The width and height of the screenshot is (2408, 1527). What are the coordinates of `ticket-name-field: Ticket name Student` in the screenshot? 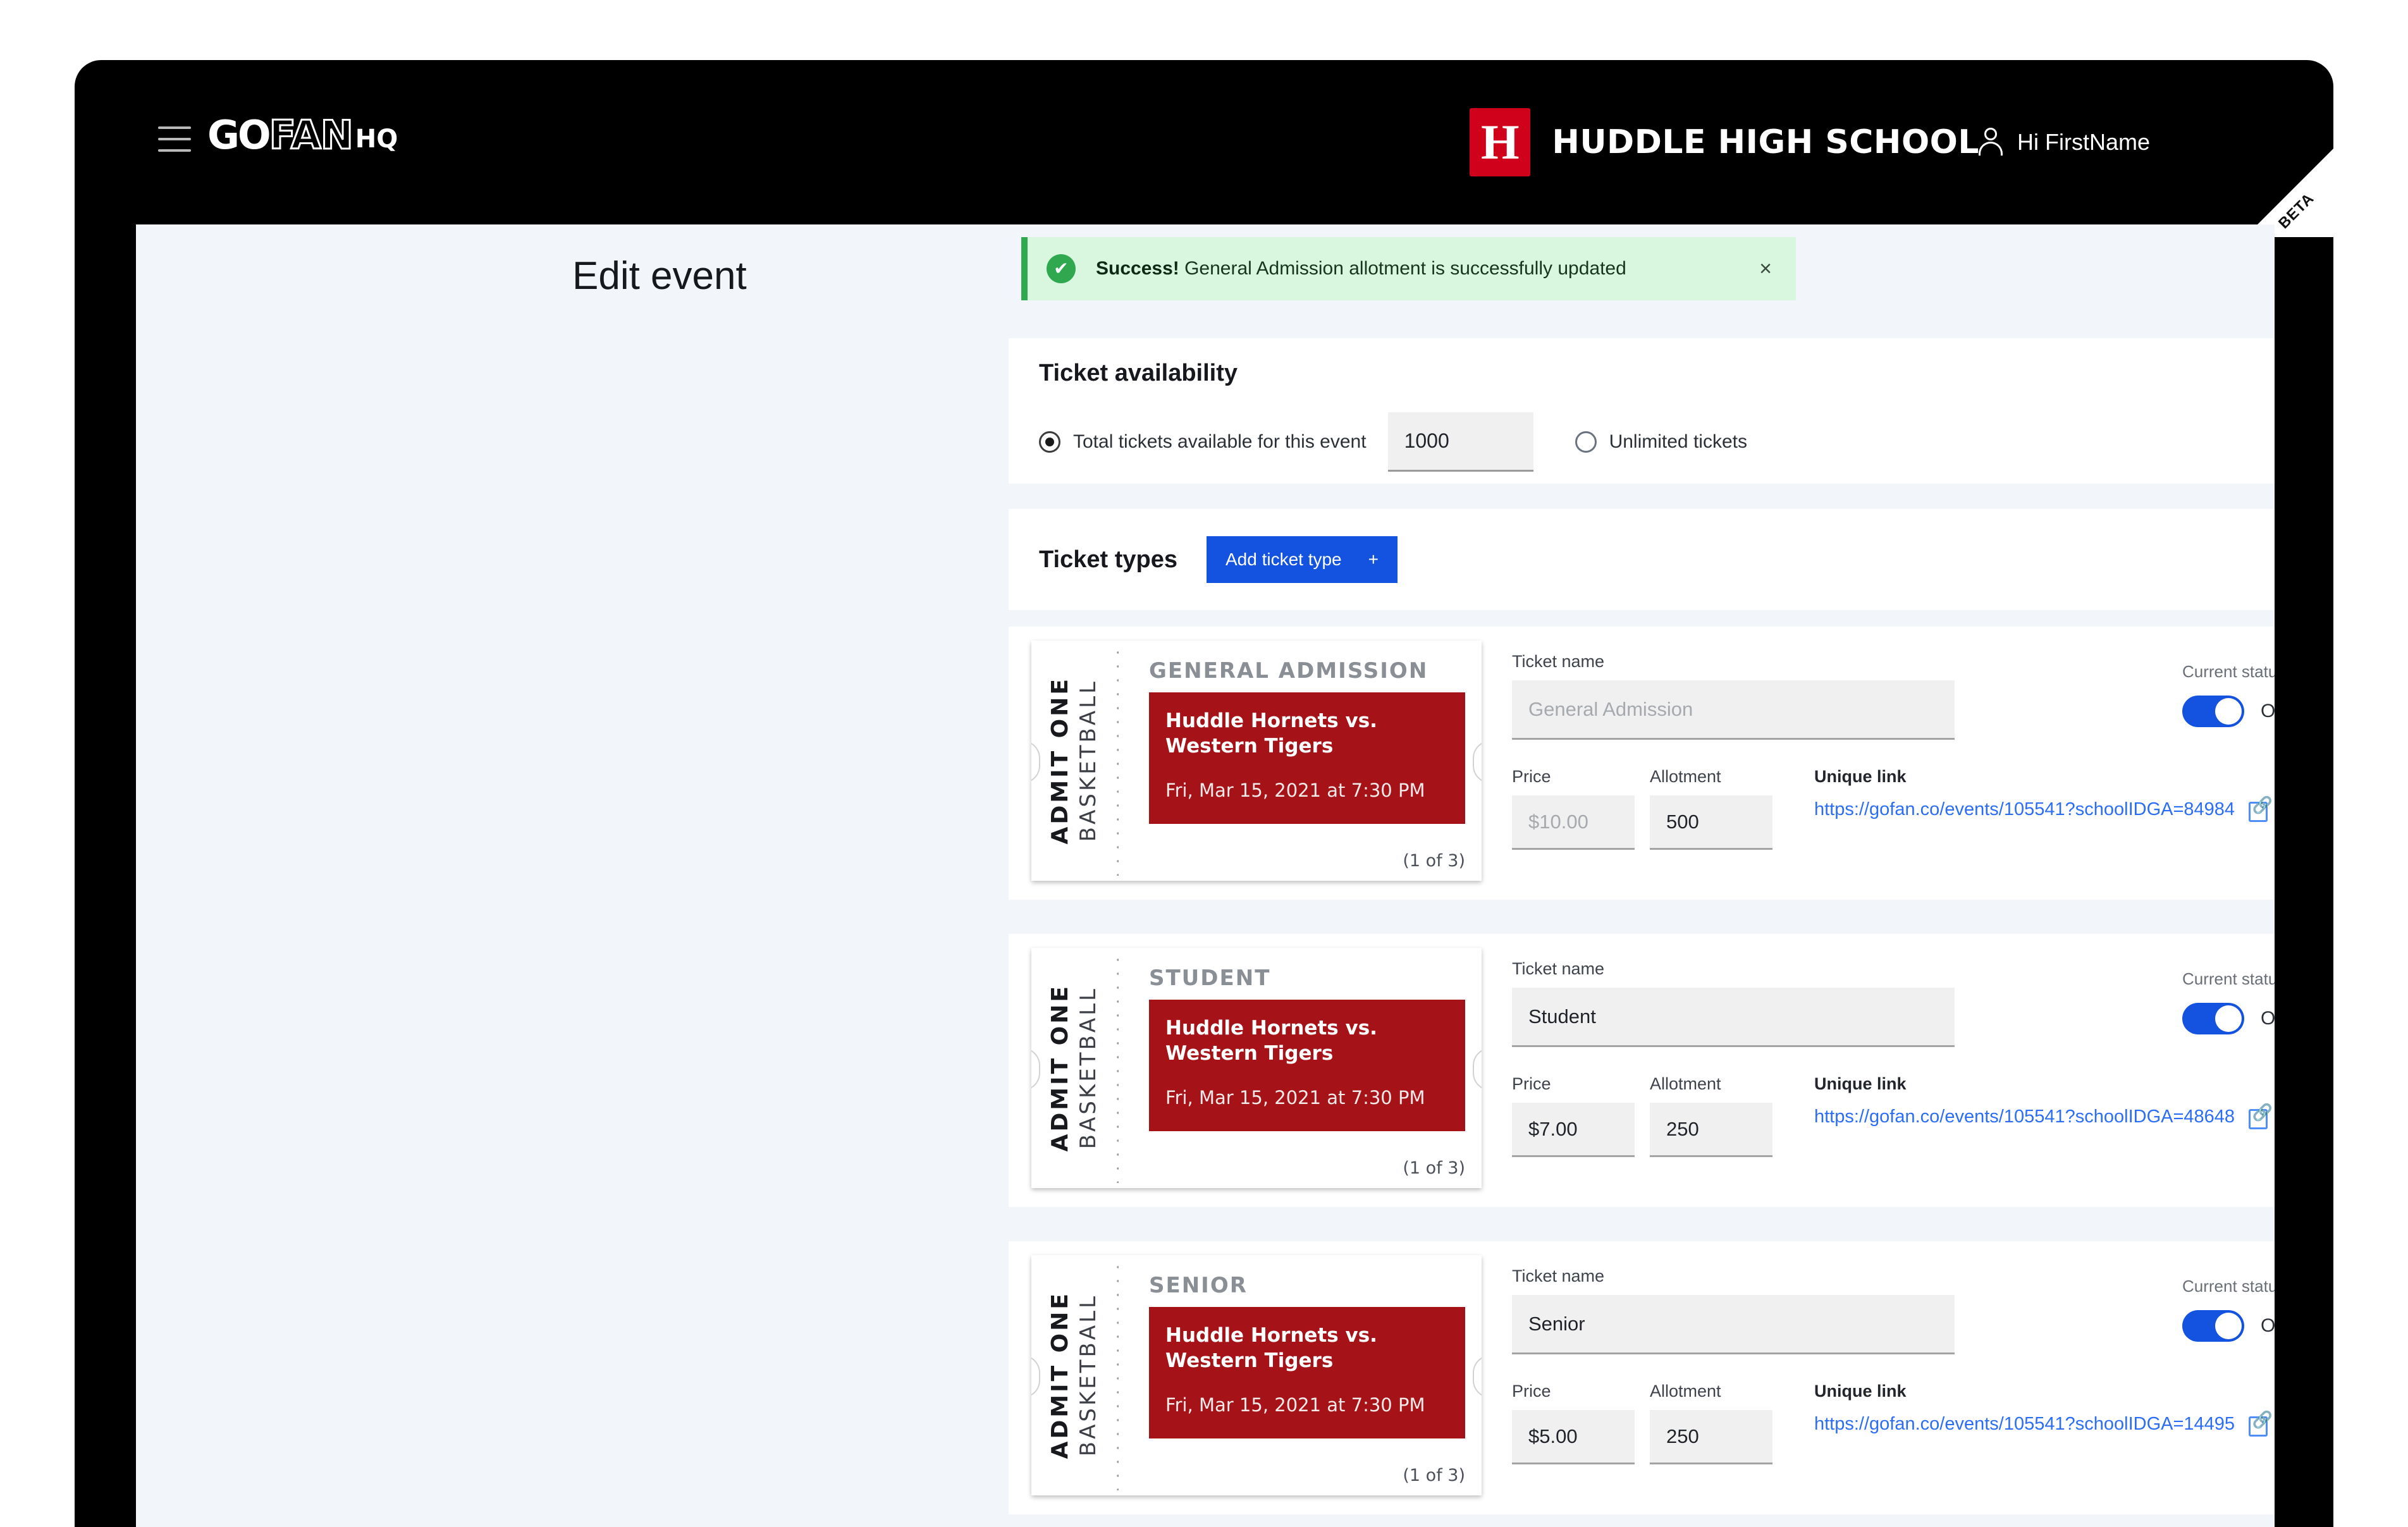 It's located at (1733, 1003).